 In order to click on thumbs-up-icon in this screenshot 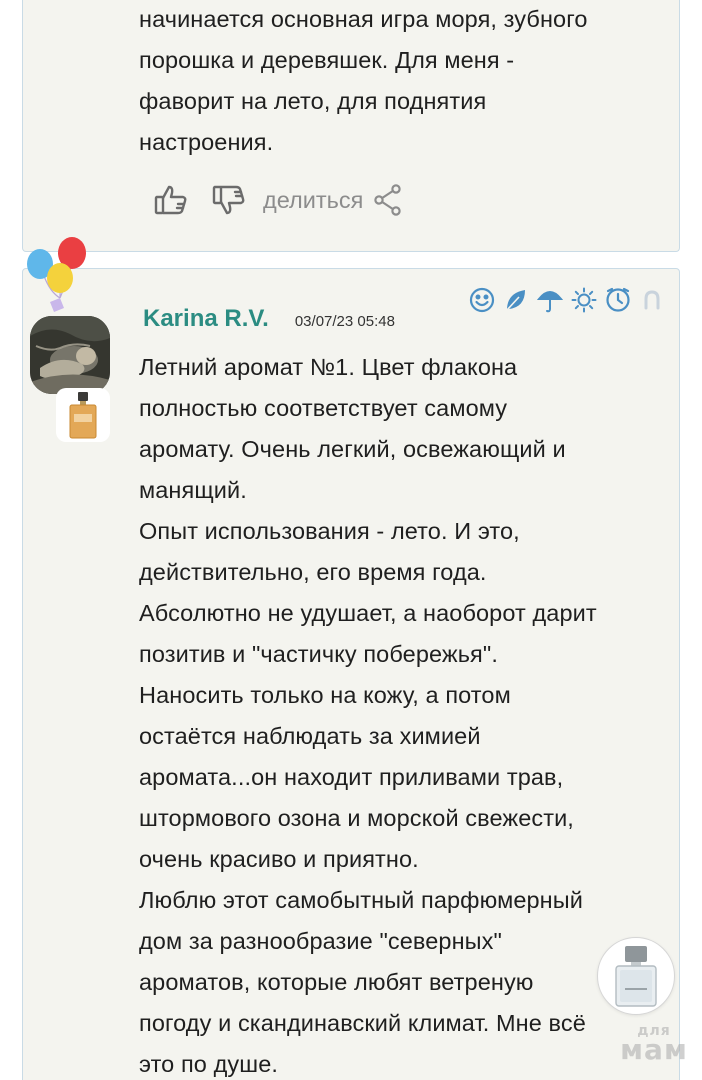, I will do `click(171, 200)`.